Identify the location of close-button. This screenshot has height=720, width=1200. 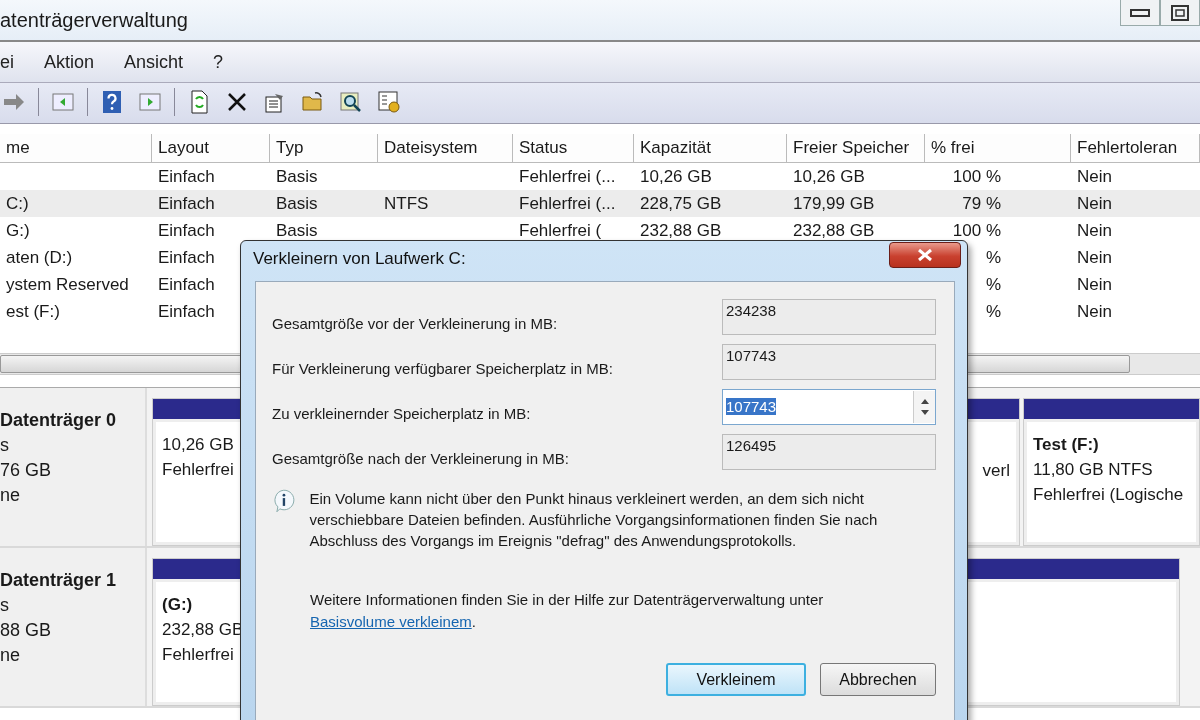
(925, 255).